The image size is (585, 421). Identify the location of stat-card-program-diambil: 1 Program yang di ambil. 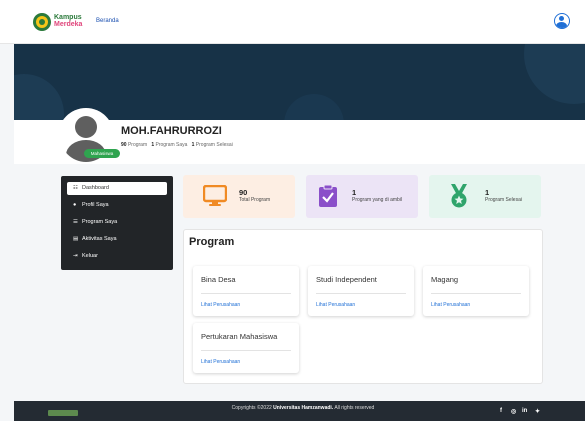
(362, 196).